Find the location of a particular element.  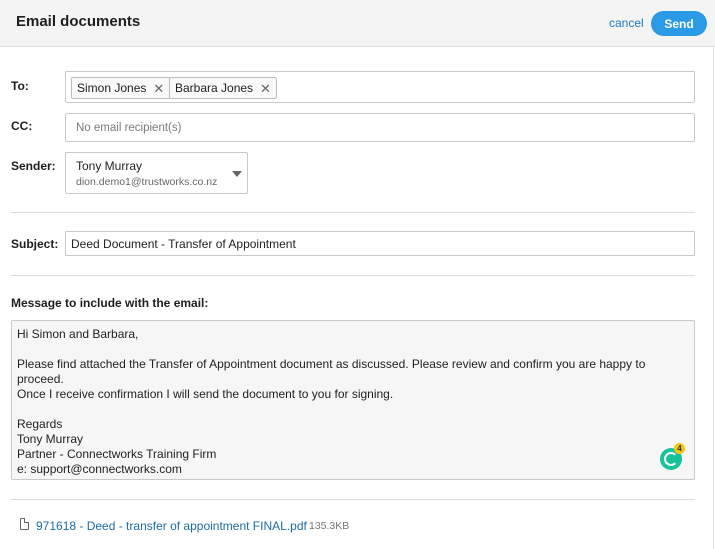

grammarly-badge: 4 is located at coordinates (679, 448).